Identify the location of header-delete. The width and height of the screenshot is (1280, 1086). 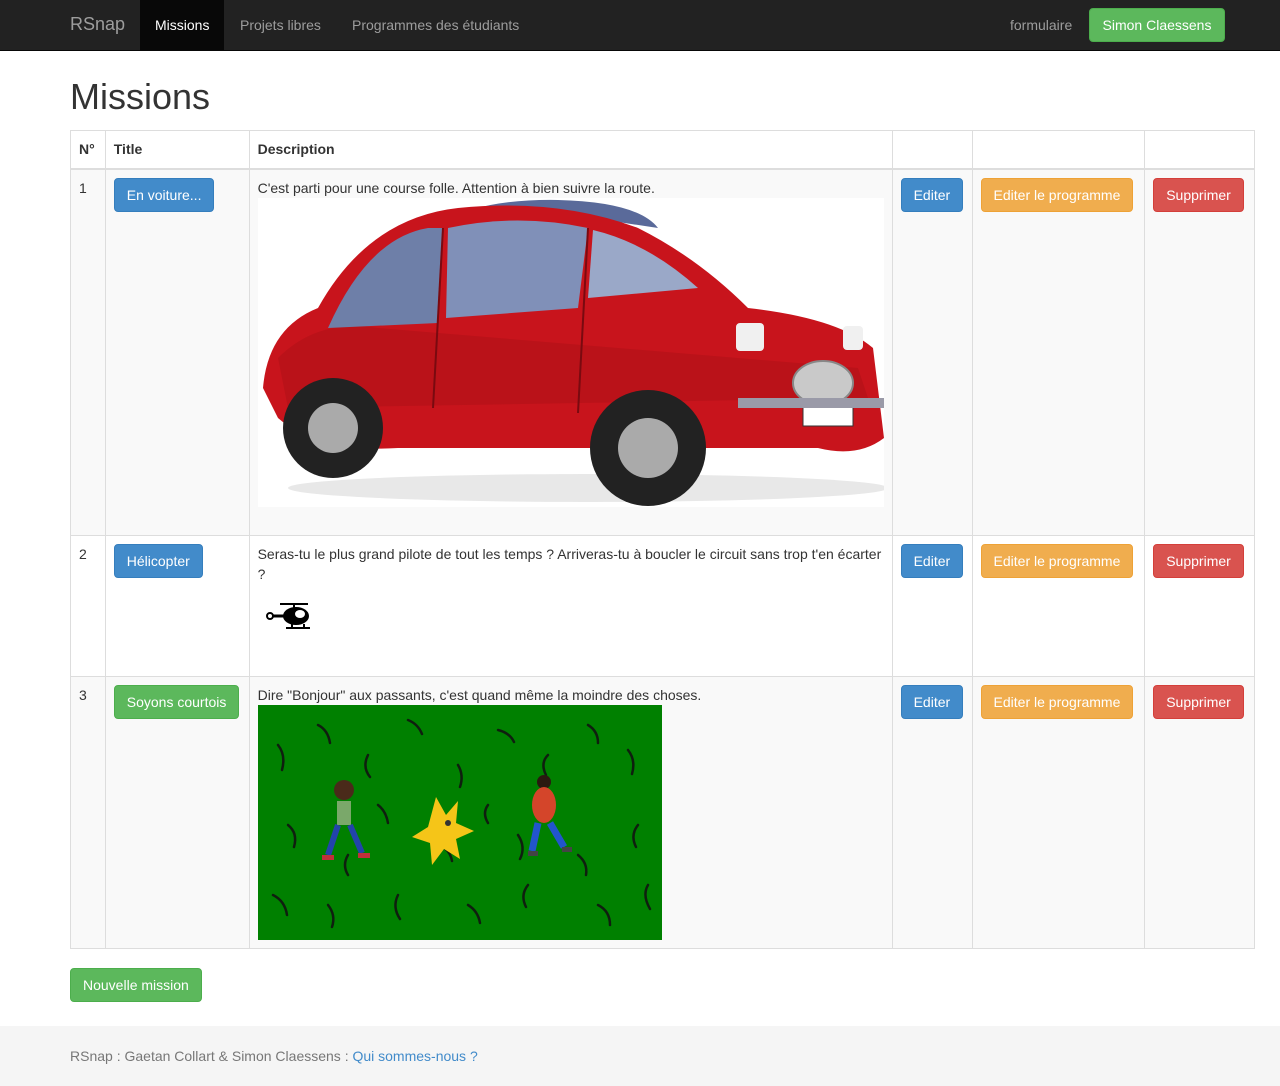
(1199, 150).